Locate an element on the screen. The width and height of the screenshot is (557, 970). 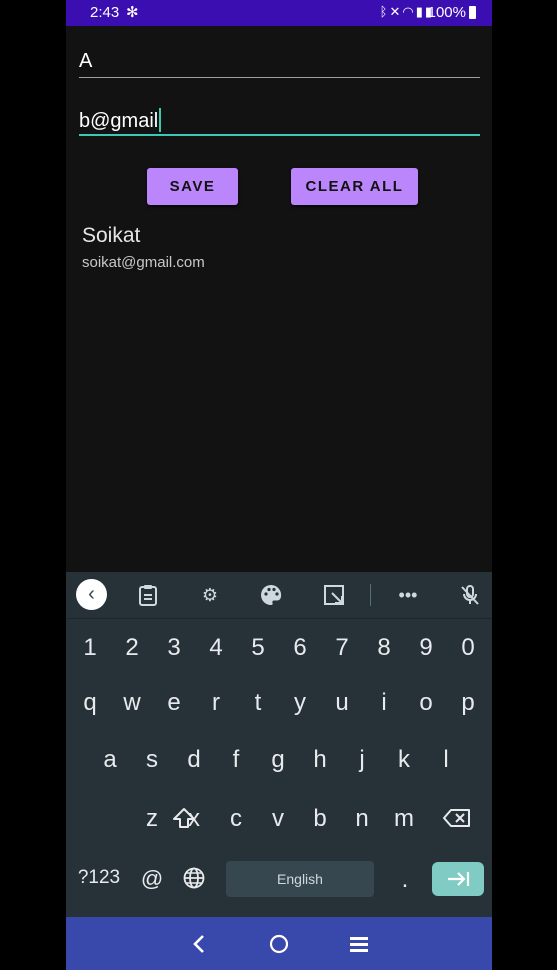
resize-icon is located at coordinates (334, 595).